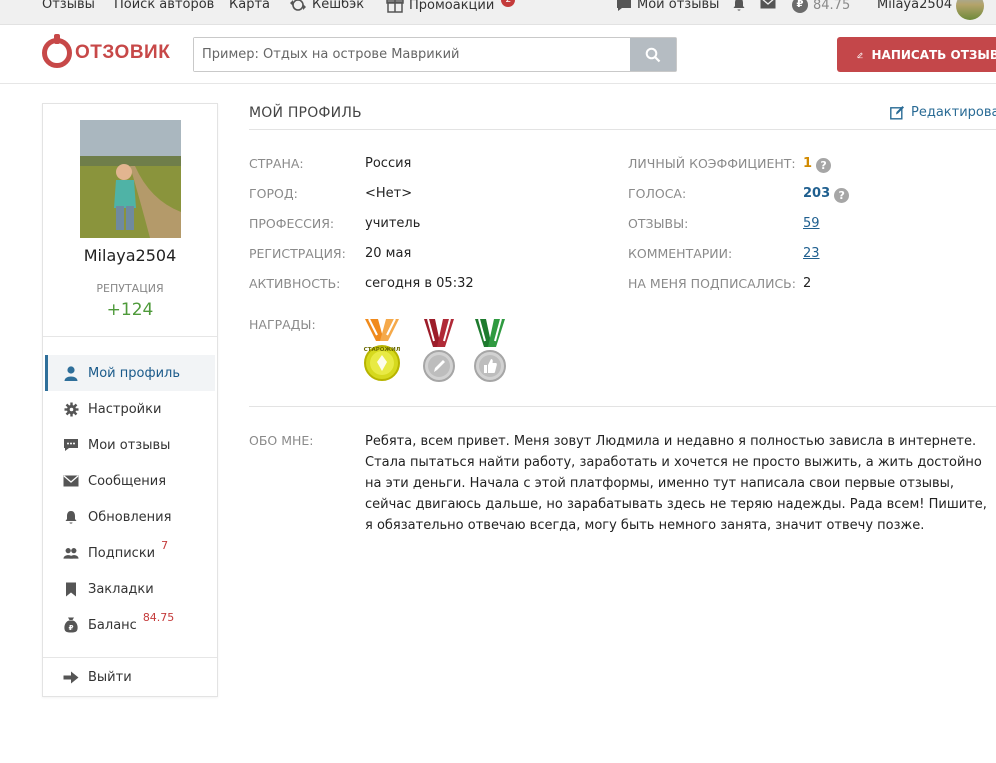  I want to click on sidebar-item-my-reviews: Мои отзывы, so click(130, 445).